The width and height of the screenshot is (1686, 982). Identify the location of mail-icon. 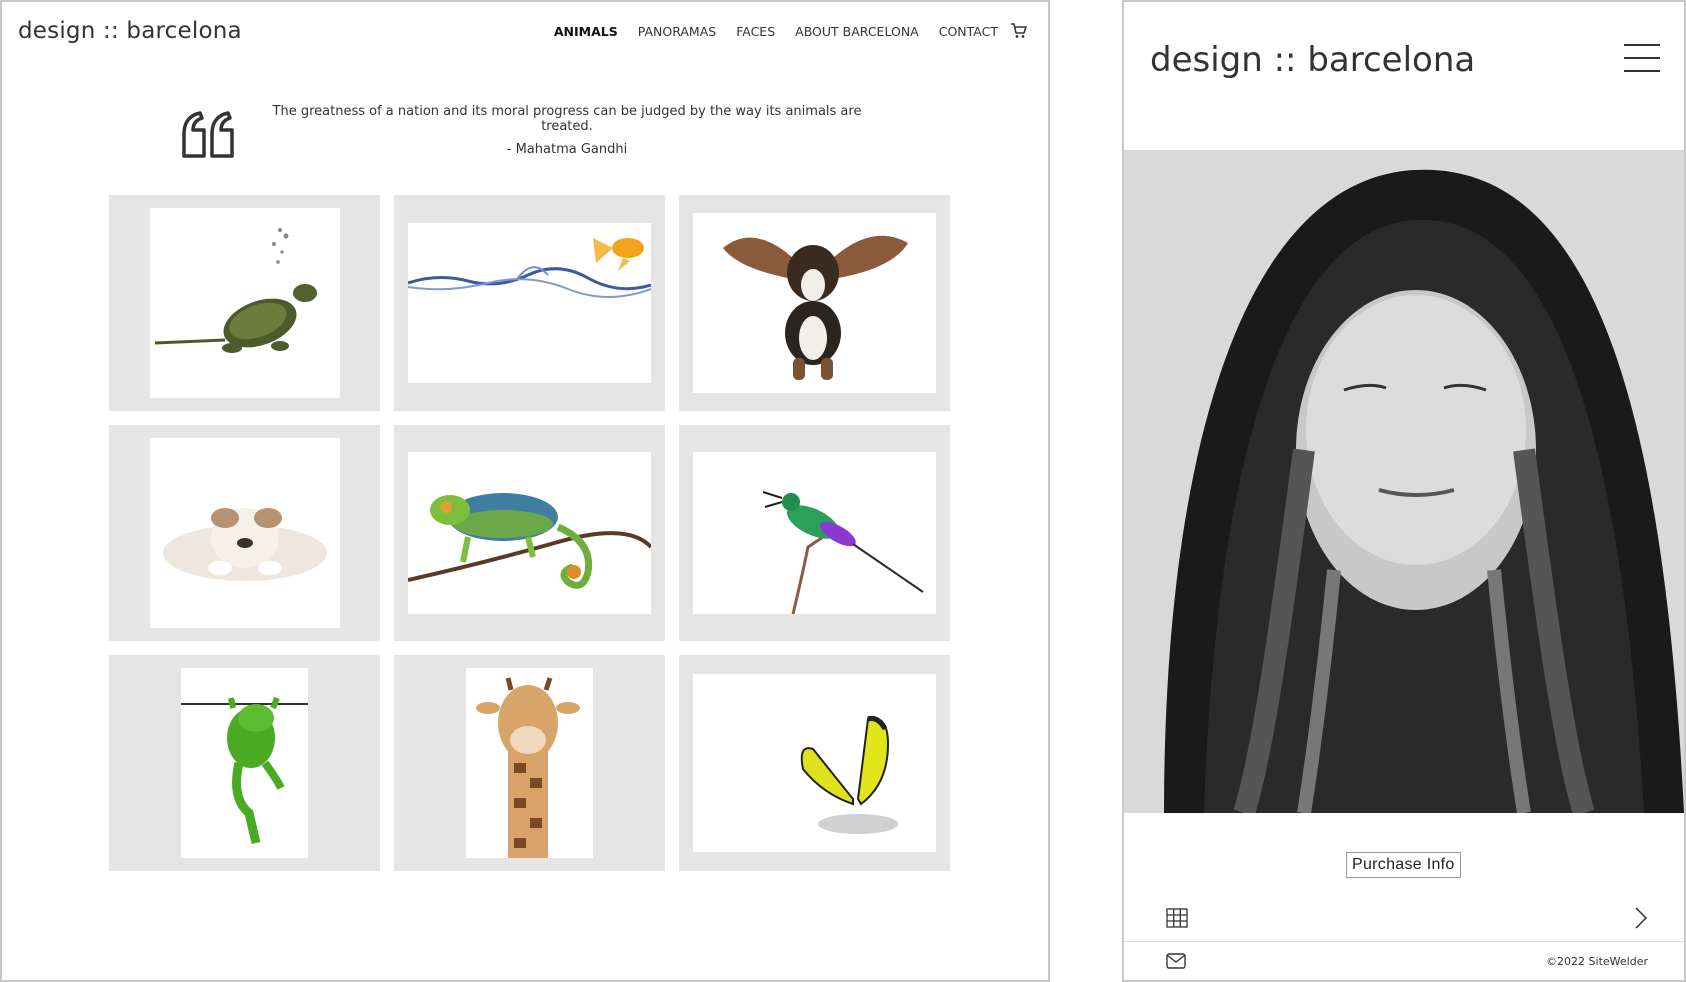
(1176, 961).